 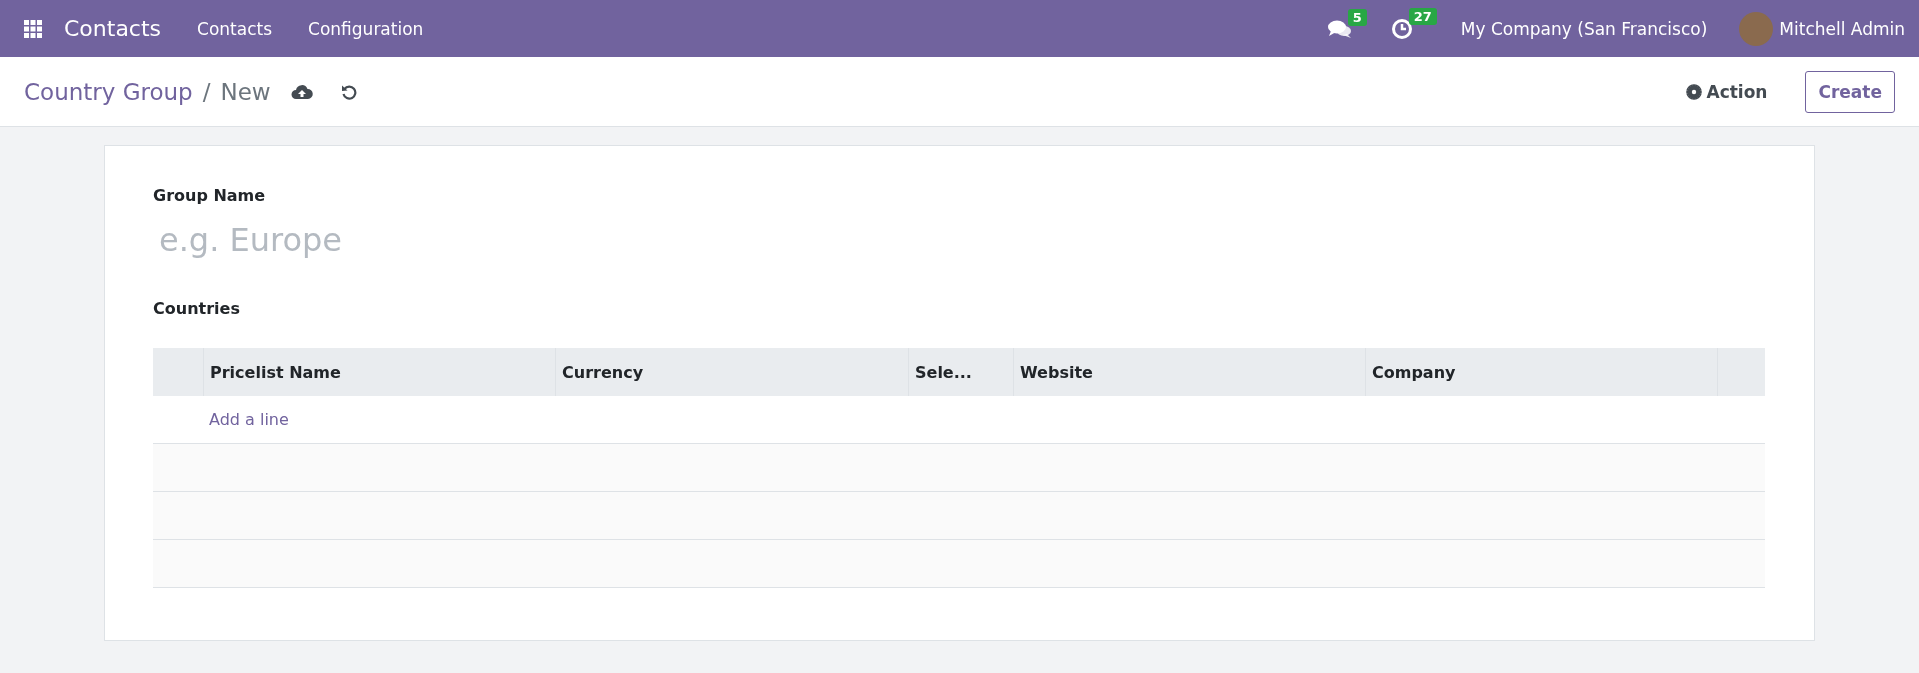 I want to click on activity-count-badge: 27, so click(x=1422, y=16).